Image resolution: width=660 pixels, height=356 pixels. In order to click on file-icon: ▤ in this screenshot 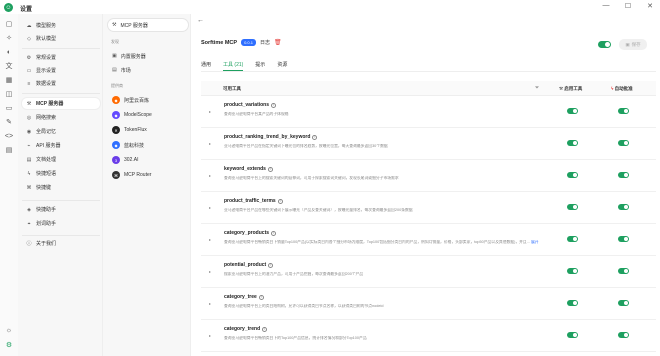, I will do `click(9, 151)`.